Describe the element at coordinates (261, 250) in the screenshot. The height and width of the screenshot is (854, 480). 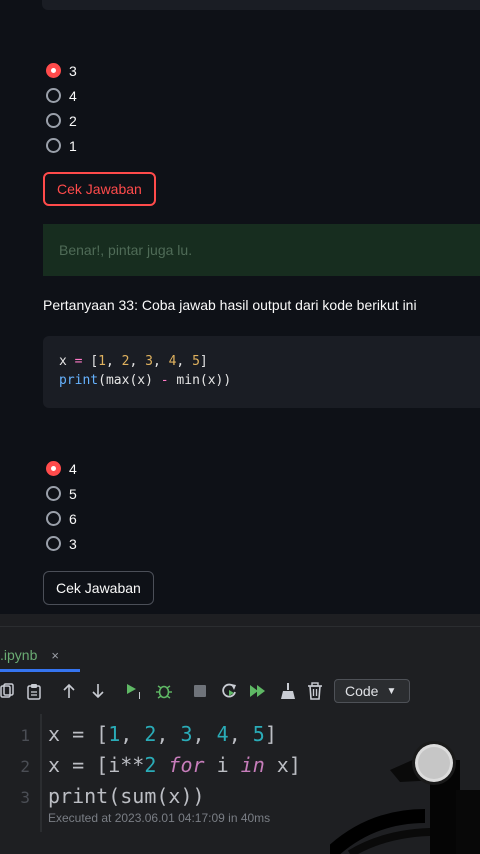
I see `success-alert: Benar!, pintar juga lu.` at that location.